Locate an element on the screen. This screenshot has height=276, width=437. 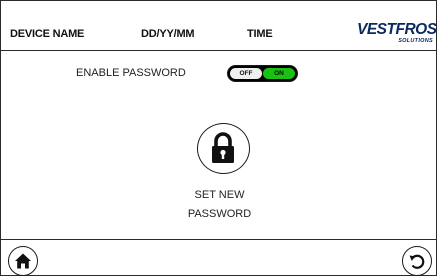
time-display: TIME is located at coordinates (260, 34).